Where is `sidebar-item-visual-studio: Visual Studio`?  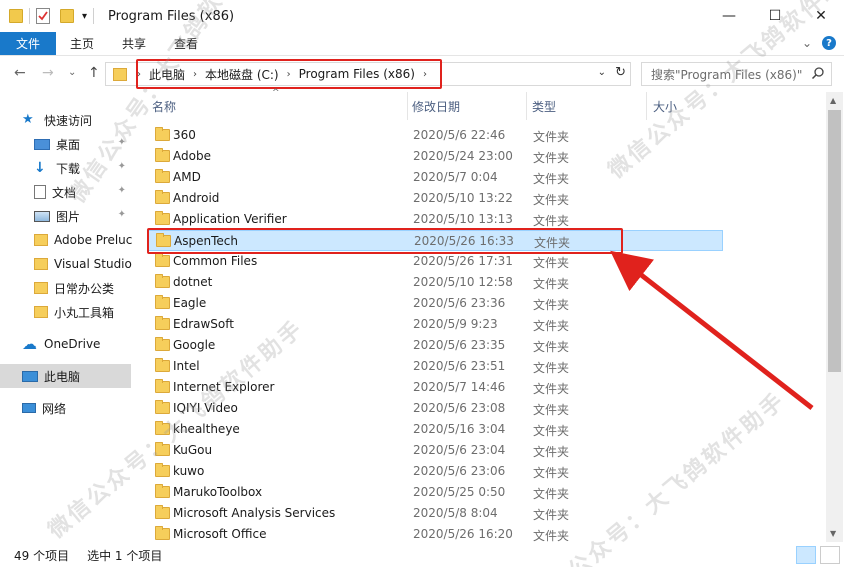
sidebar-item-visual-studio: Visual Studio is located at coordinates (66, 264).